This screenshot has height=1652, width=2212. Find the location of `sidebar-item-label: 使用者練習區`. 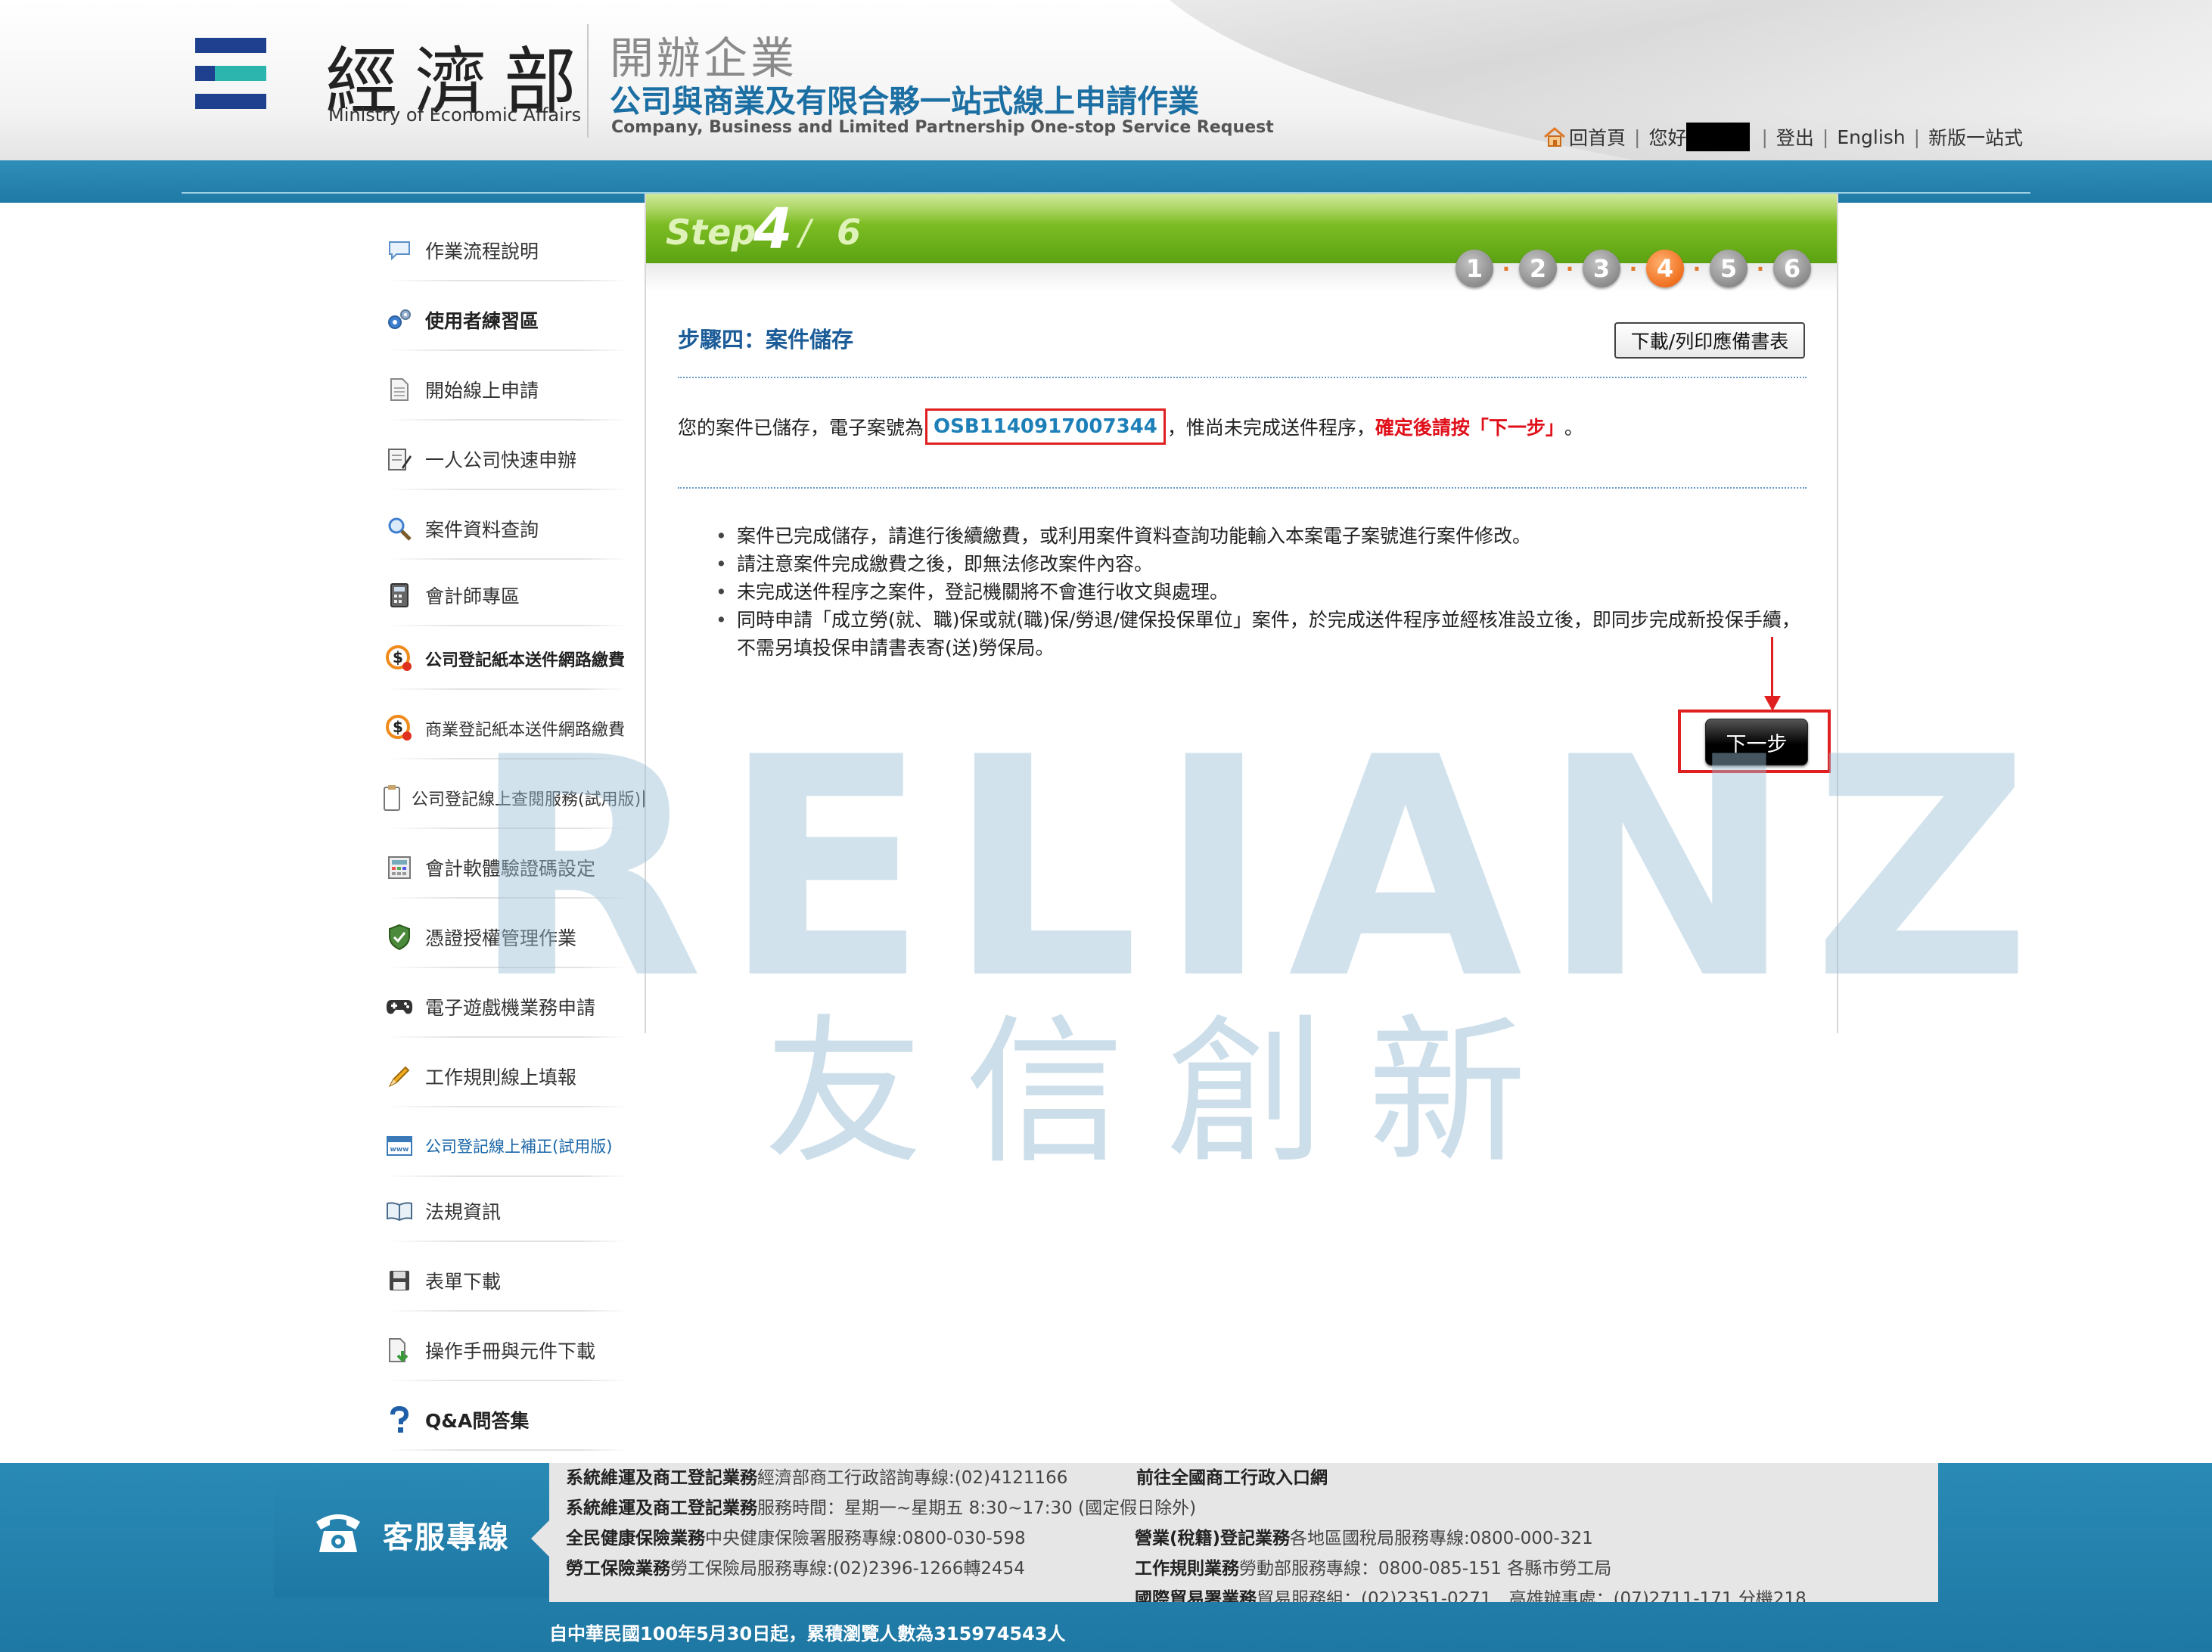

sidebar-item-label: 使用者練習區 is located at coordinates (482, 321).